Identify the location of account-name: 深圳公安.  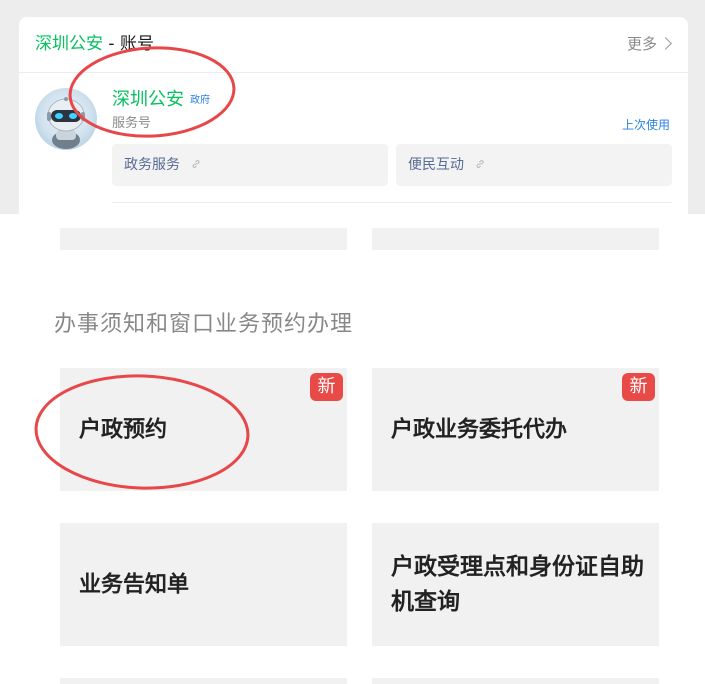
(148, 100).